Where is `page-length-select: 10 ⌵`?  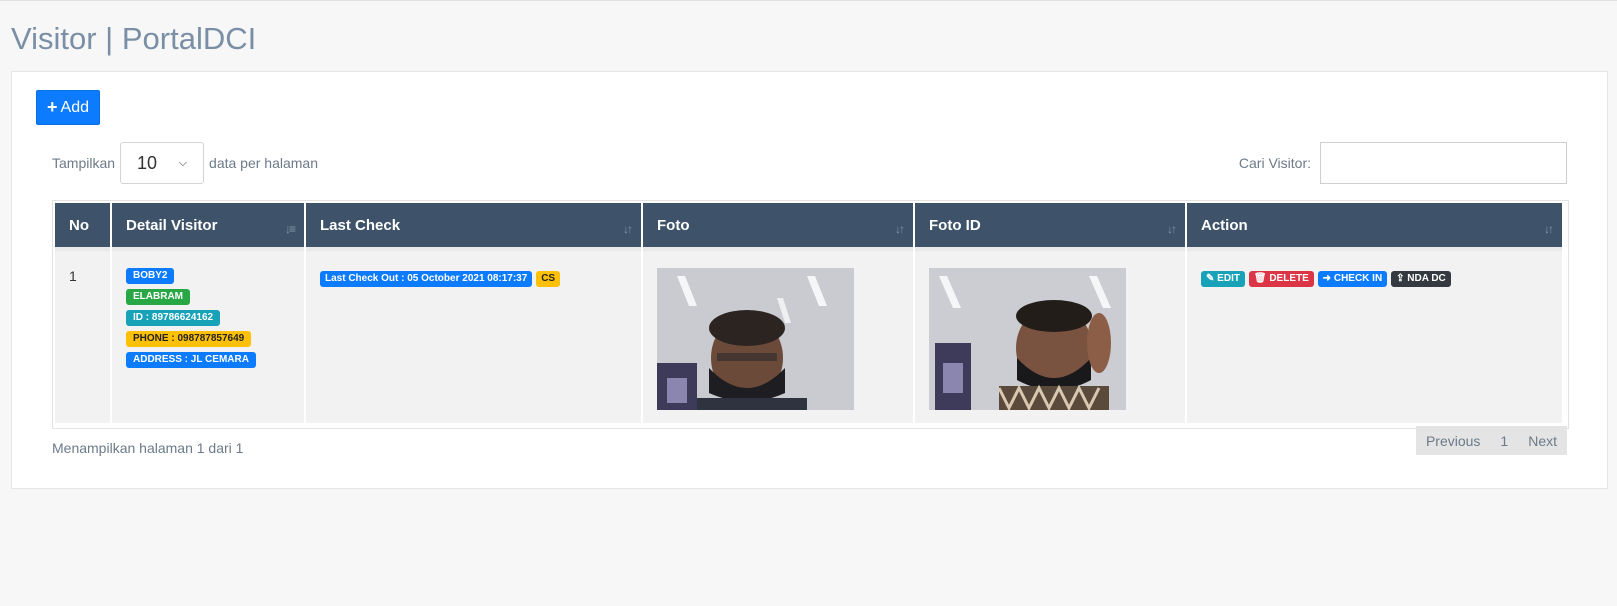
page-length-select: 10 ⌵ is located at coordinates (162, 163).